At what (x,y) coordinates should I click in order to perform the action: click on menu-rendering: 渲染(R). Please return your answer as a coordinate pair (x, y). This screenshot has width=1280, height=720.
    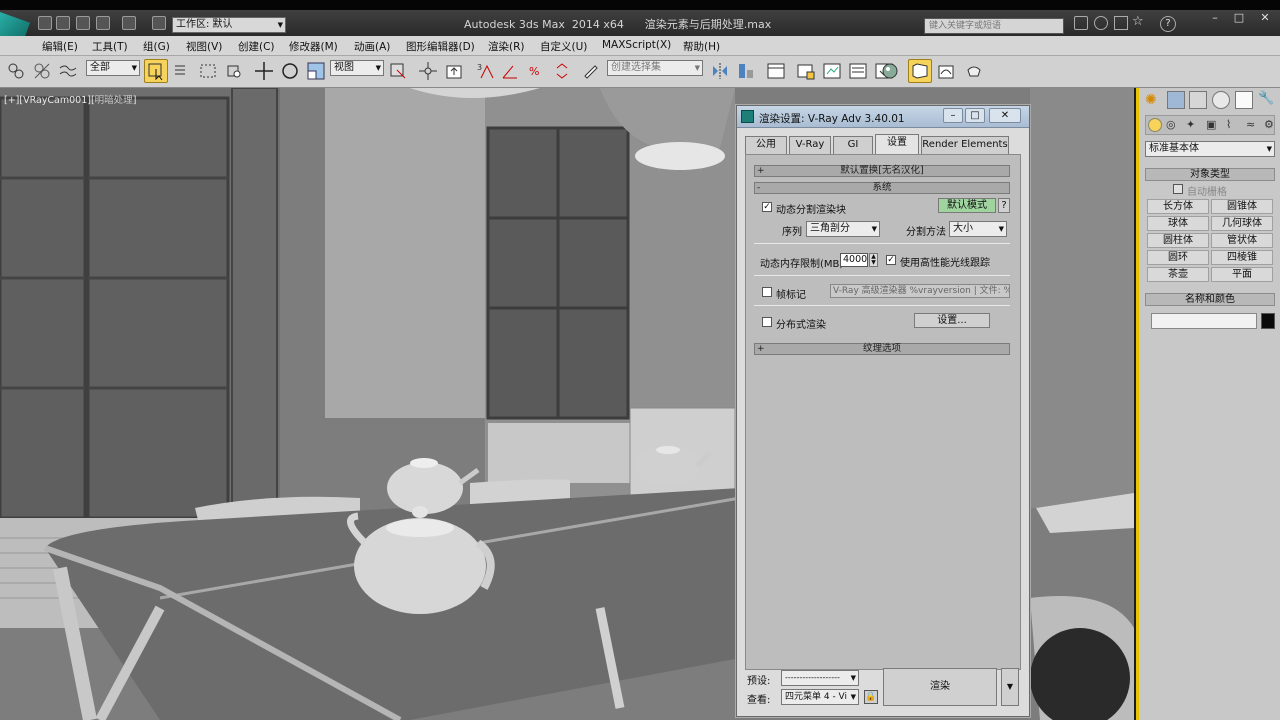
    Looking at the image, I should click on (506, 46).